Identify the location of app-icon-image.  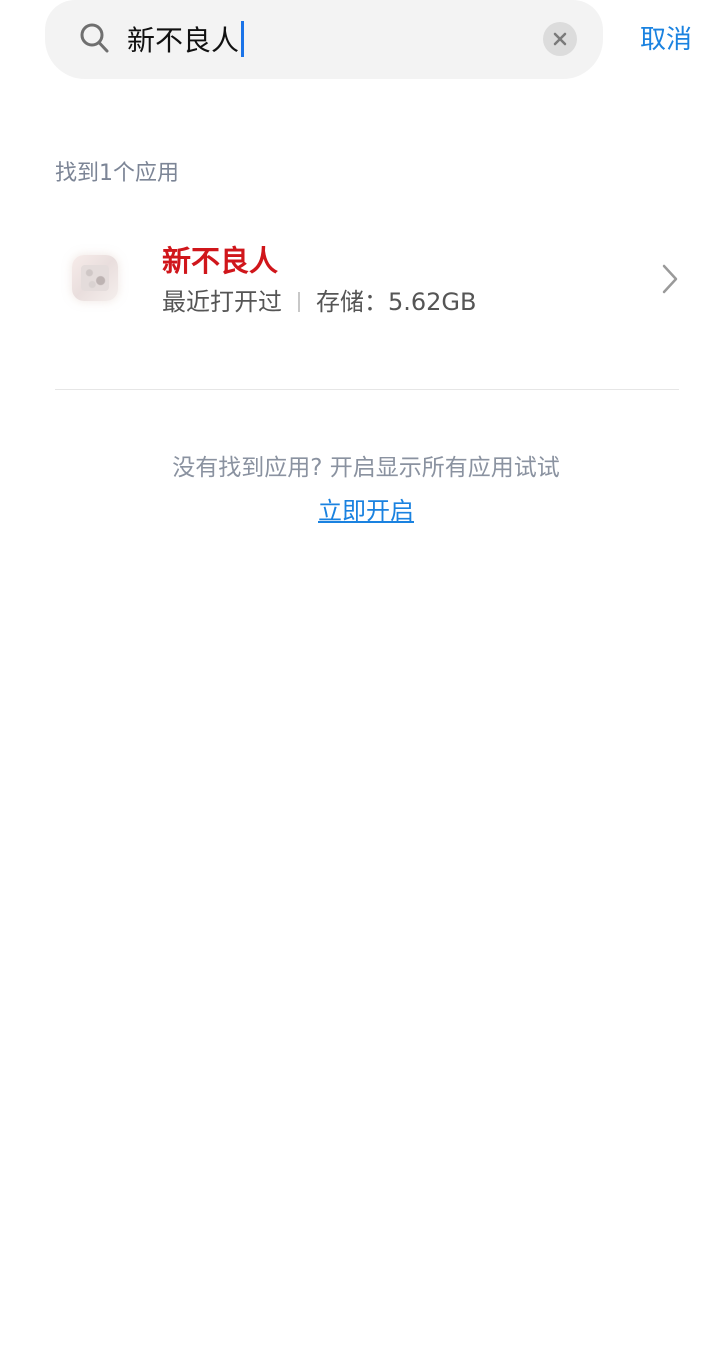
(95, 278).